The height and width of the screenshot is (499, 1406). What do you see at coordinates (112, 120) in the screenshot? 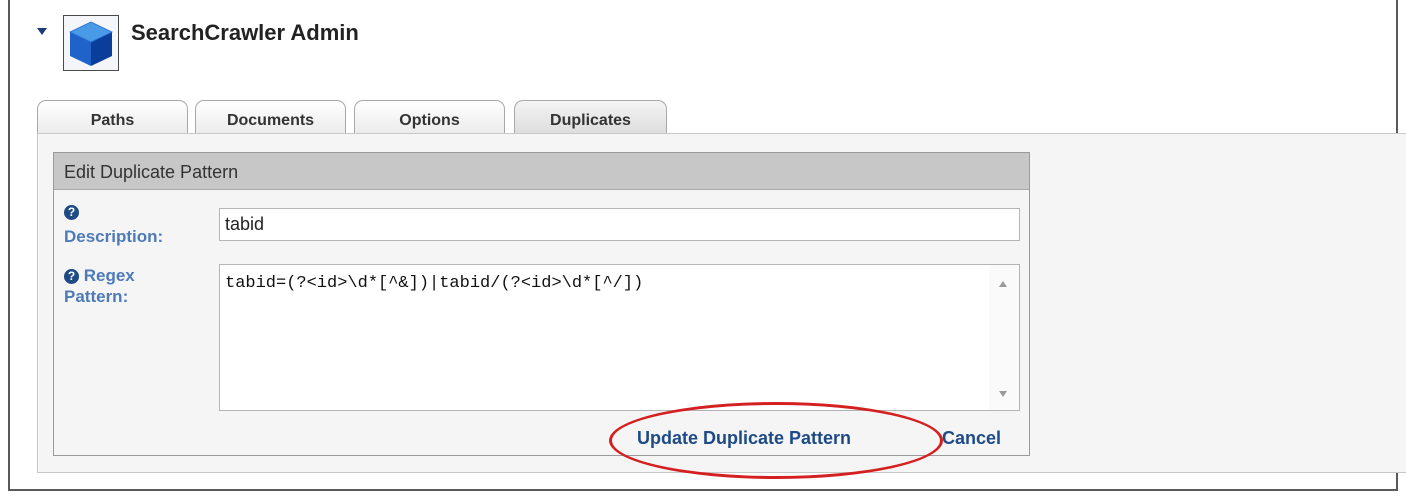
I see `tab-label: Paths` at bounding box center [112, 120].